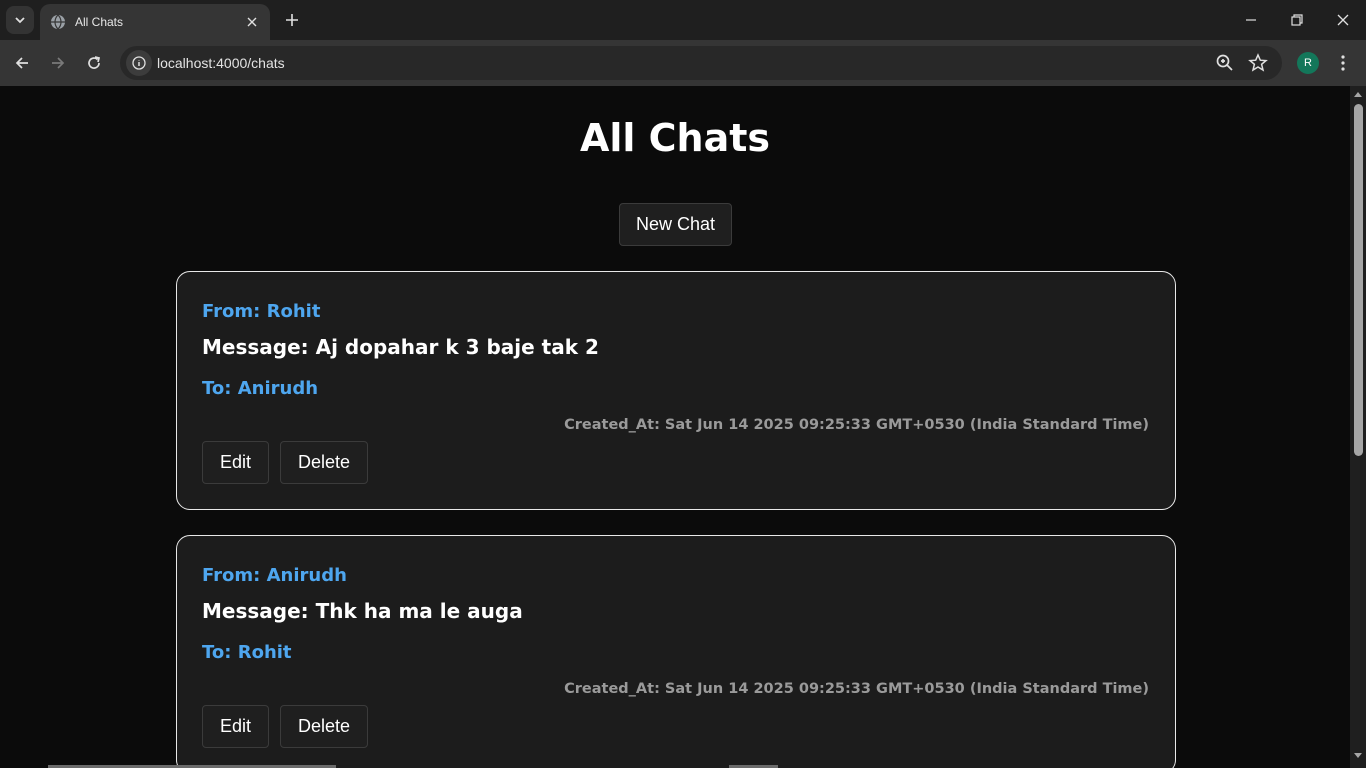  I want to click on chevron-down-icon, so click(20, 20).